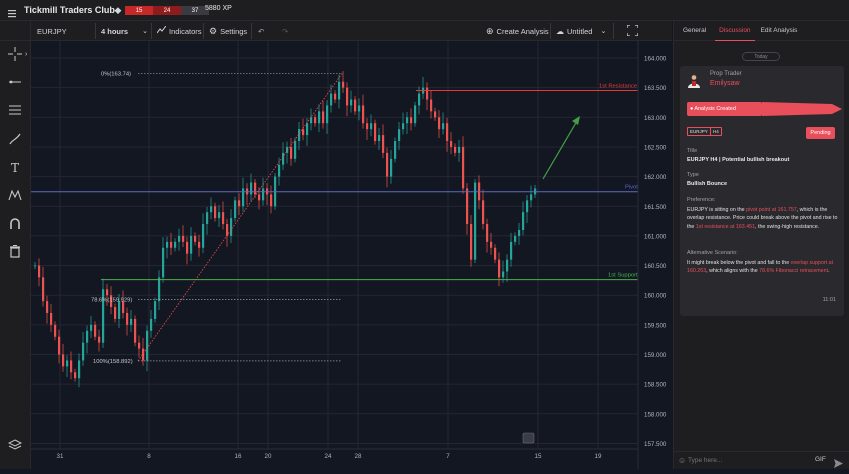 The height and width of the screenshot is (474, 849). Describe the element at coordinates (15, 140) in the screenshot. I see `brush-tool` at that location.